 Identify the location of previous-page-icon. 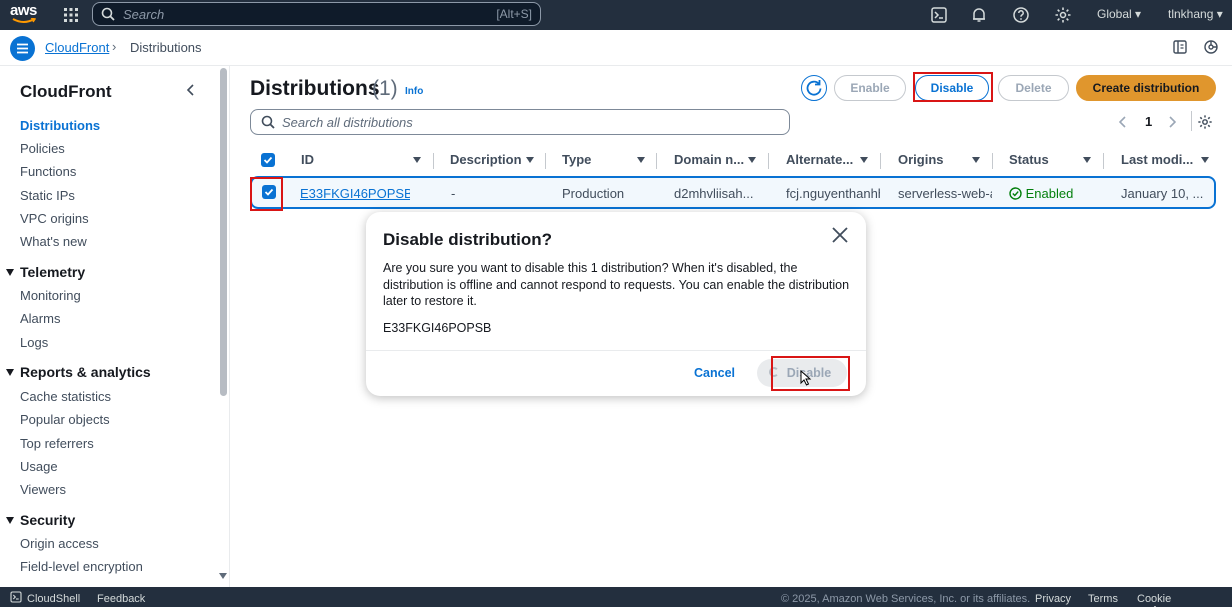
(1123, 122).